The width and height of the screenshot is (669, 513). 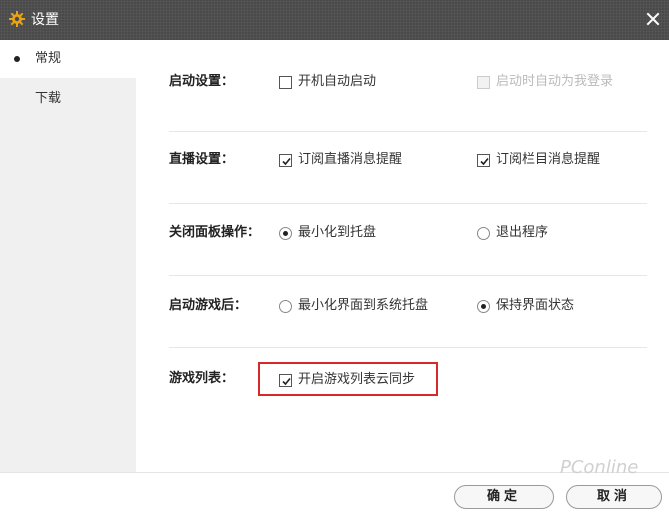 I want to click on window-title: 设置, so click(x=45, y=20).